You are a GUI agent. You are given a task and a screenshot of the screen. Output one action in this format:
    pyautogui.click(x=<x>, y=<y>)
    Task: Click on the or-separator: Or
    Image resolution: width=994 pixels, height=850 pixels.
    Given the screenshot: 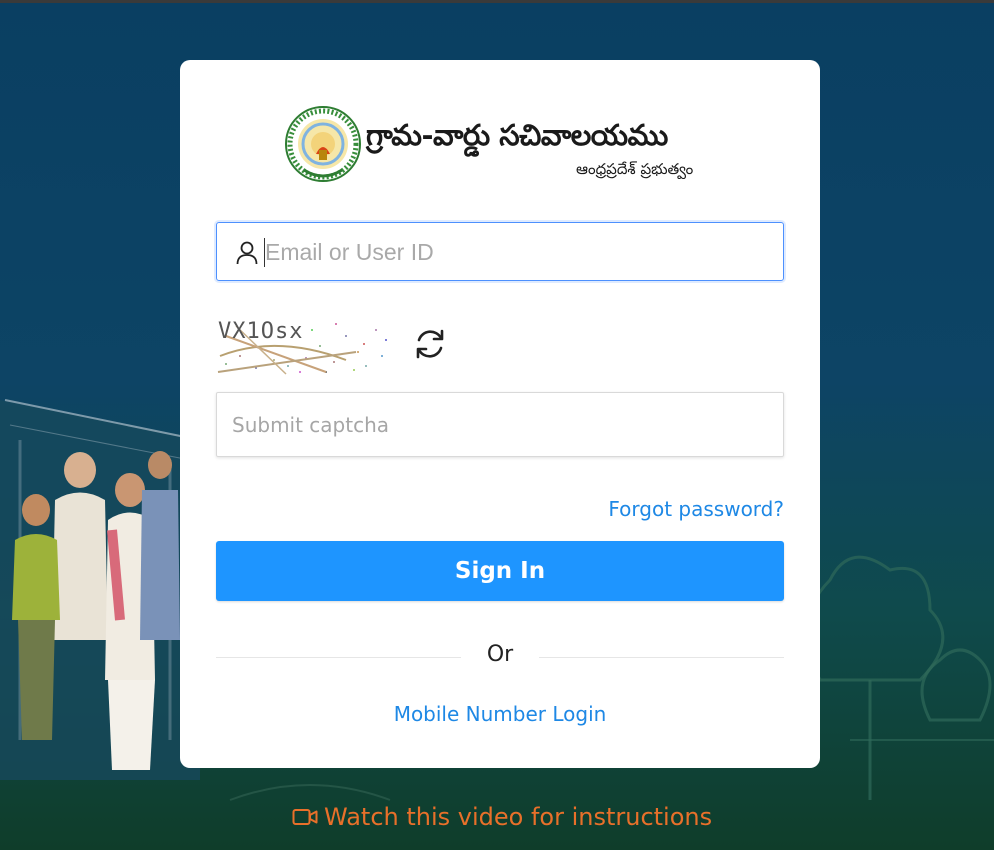 What is the action you would take?
    pyautogui.click(x=500, y=654)
    